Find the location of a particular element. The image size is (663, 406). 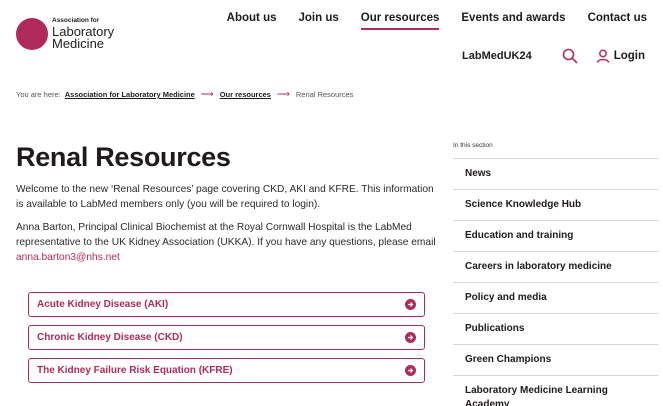

login-label: Login is located at coordinates (629, 56).